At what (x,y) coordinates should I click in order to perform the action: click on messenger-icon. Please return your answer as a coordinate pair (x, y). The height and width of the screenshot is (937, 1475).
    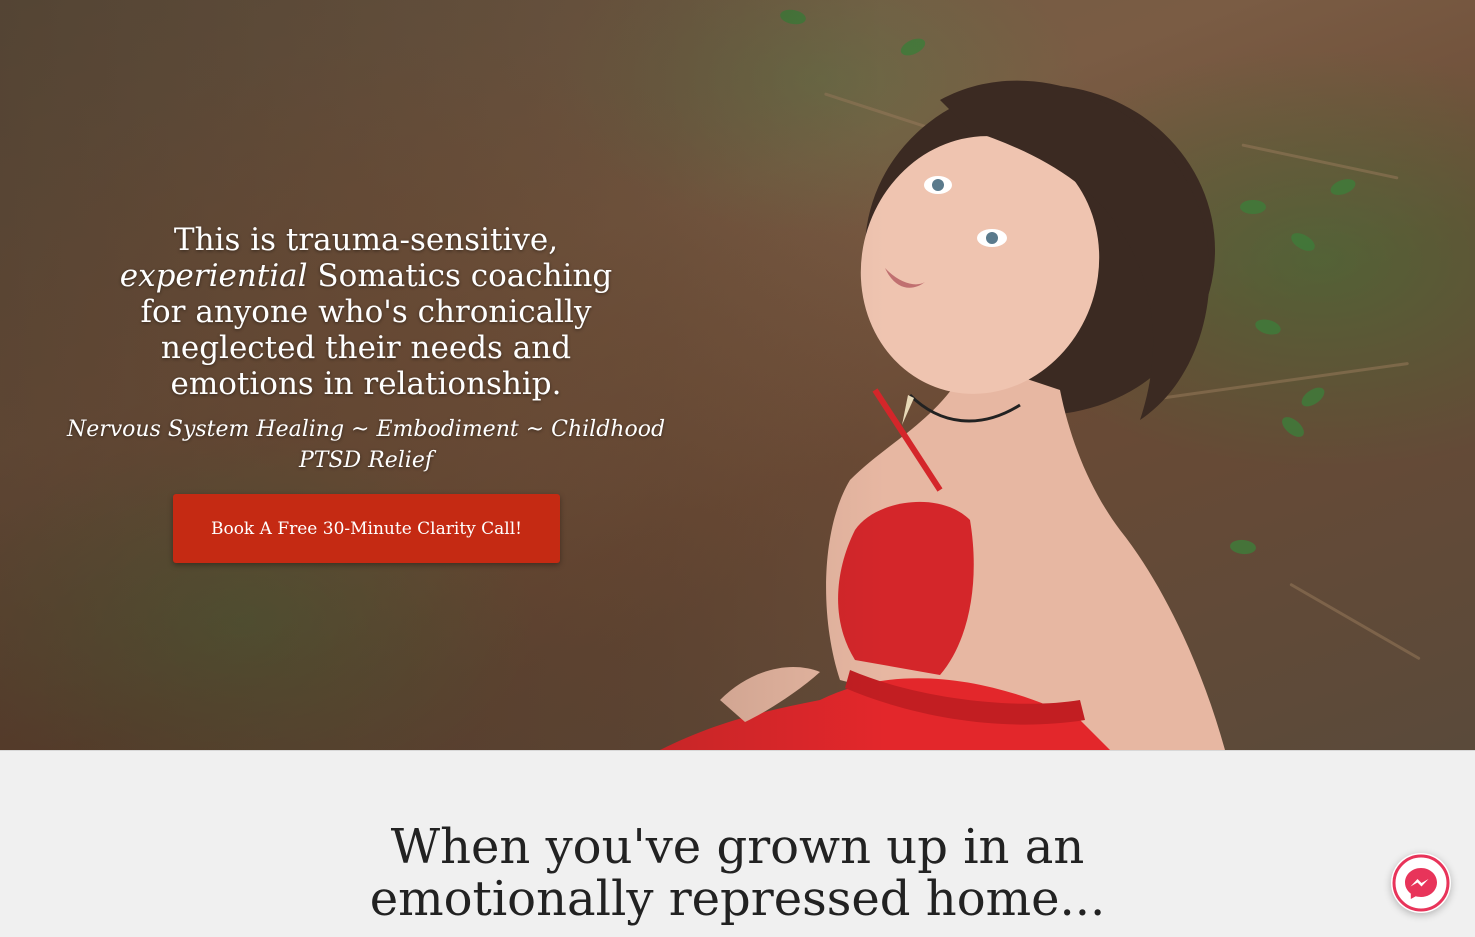
    Looking at the image, I should click on (1421, 883).